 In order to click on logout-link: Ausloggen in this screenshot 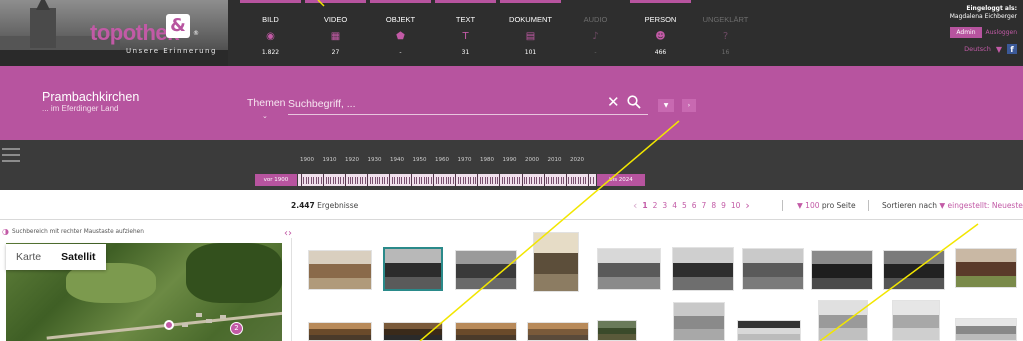, I will do `click(1001, 32)`.